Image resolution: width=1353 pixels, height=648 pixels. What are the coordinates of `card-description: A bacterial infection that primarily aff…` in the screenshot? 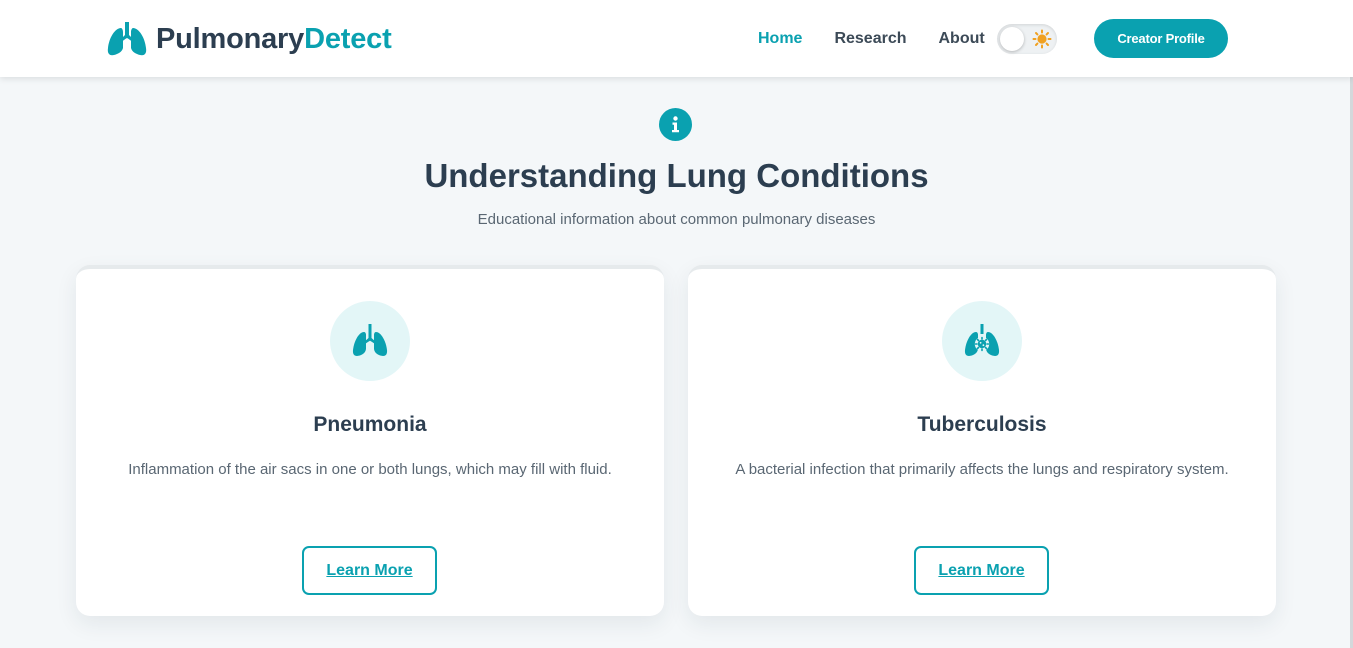 It's located at (982, 469).